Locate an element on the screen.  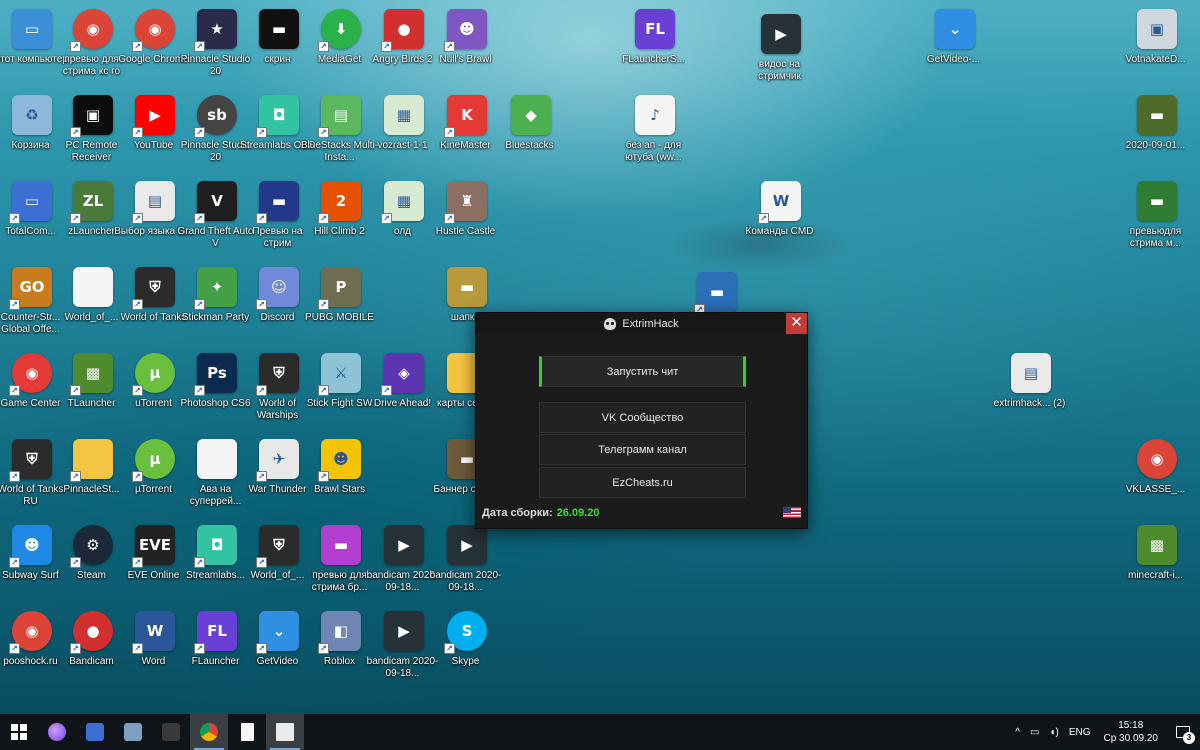
desktop-icon: P ↗ PUBG MOBILE is located at coordinates (341, 303).